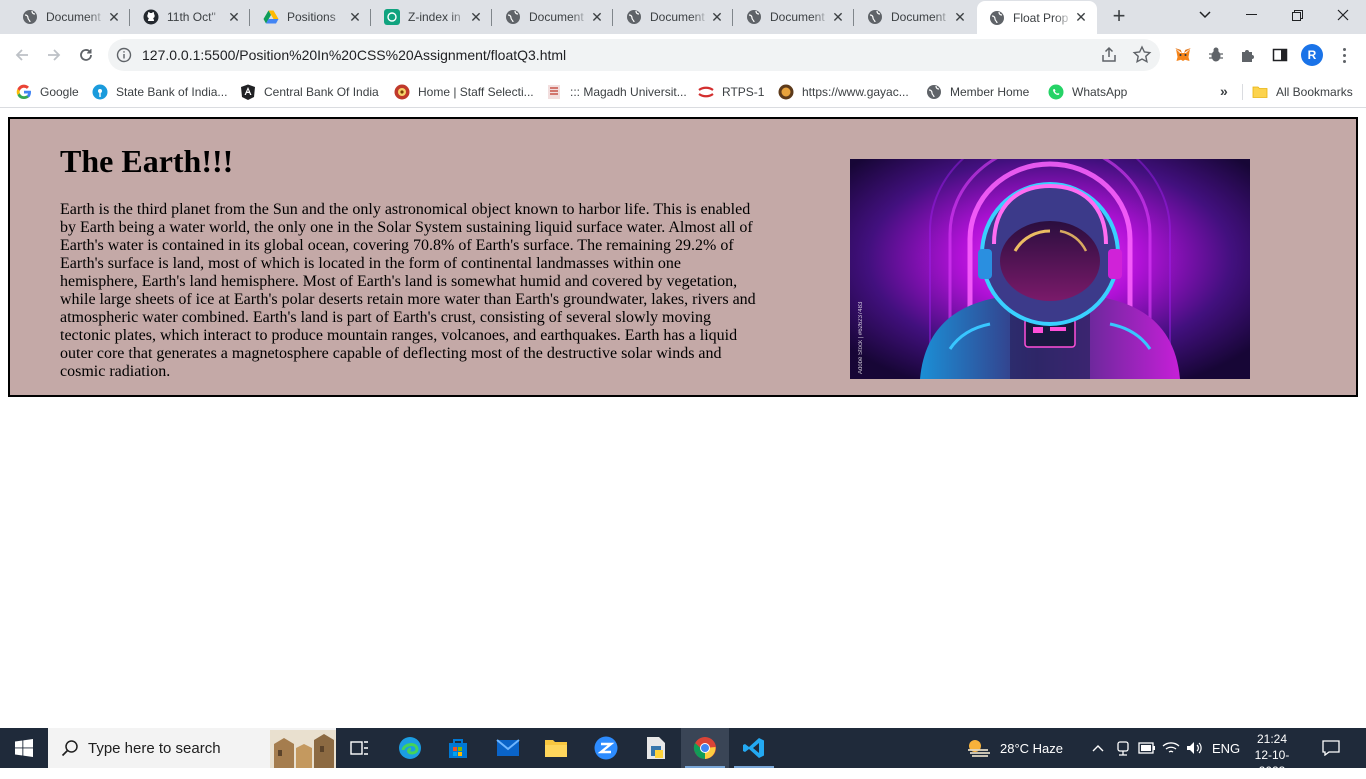  Describe the element at coordinates (1344, 55) in the screenshot. I see `chrome-menu-icon` at that location.